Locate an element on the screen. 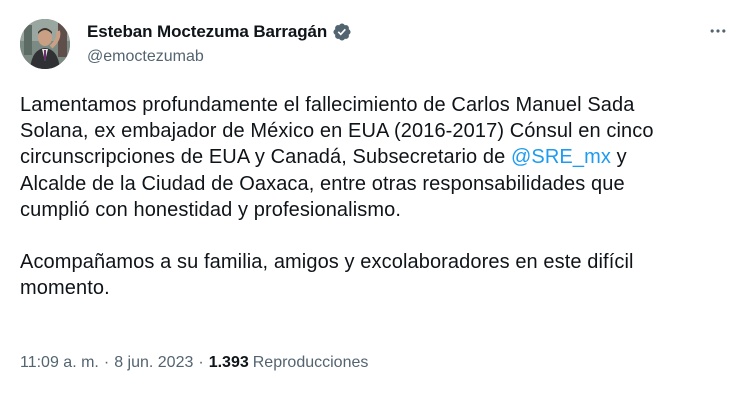  tweet-time: 11:09 a. m. is located at coordinates (59, 363).